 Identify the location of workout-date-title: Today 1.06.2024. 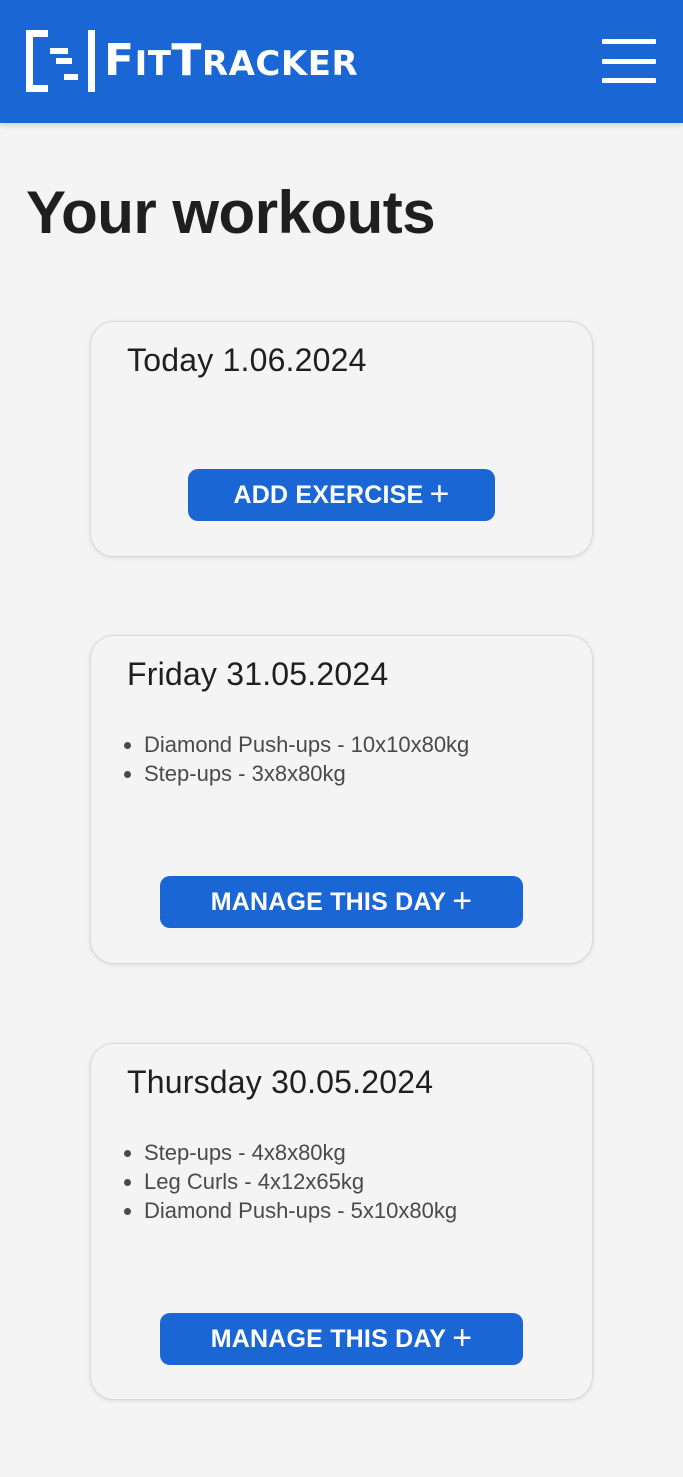
(247, 360).